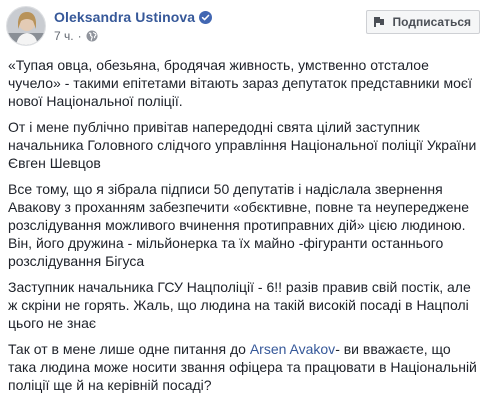 The height and width of the screenshot is (404, 492). Describe the element at coordinates (380, 22) in the screenshot. I see `follow-icon` at that location.